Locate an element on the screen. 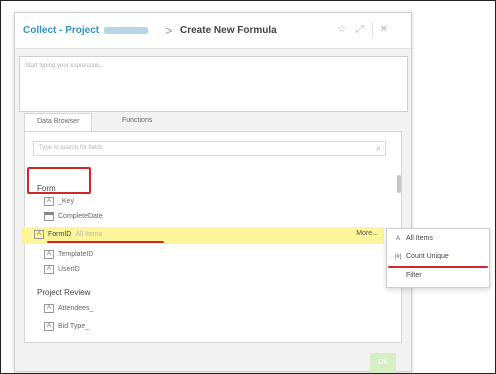 The height and width of the screenshot is (374, 496). search-placeholder: Type to search for fields is located at coordinates (71, 148).